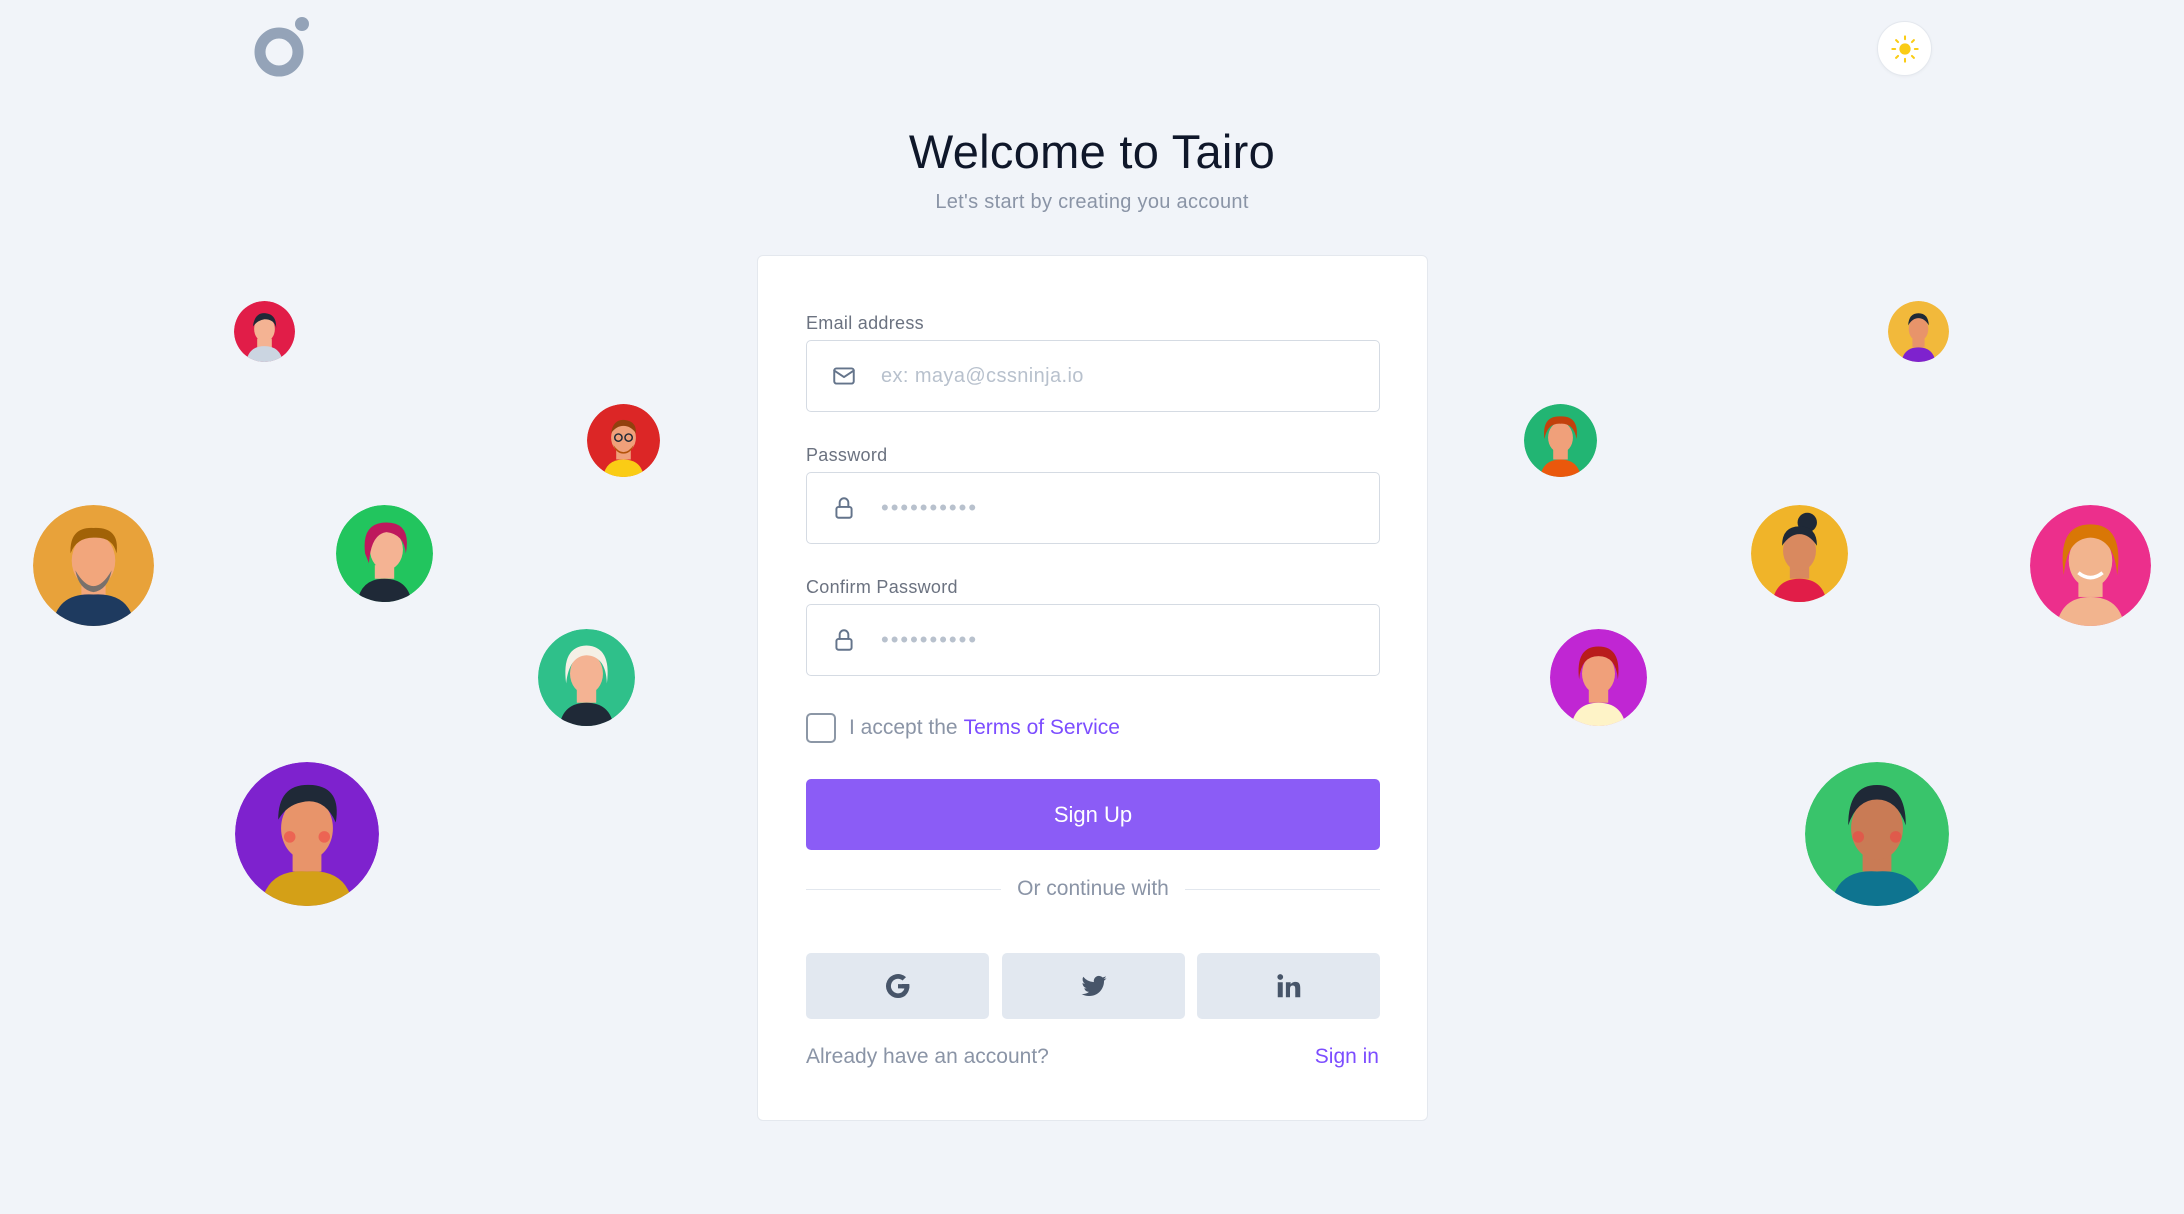  What do you see at coordinates (930, 507) in the screenshot?
I see `password-placeholder: ••••••••••` at bounding box center [930, 507].